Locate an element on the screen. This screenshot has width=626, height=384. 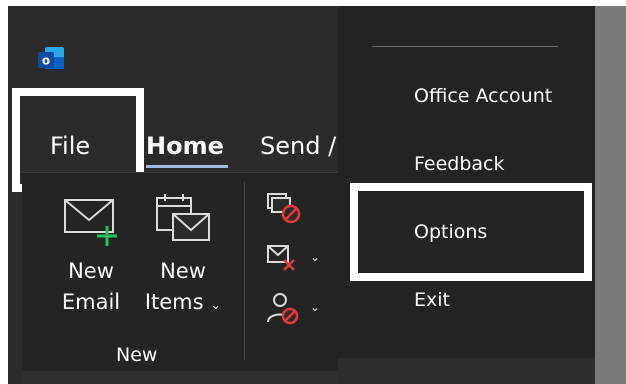
block-sender-icon is located at coordinates (283, 309).